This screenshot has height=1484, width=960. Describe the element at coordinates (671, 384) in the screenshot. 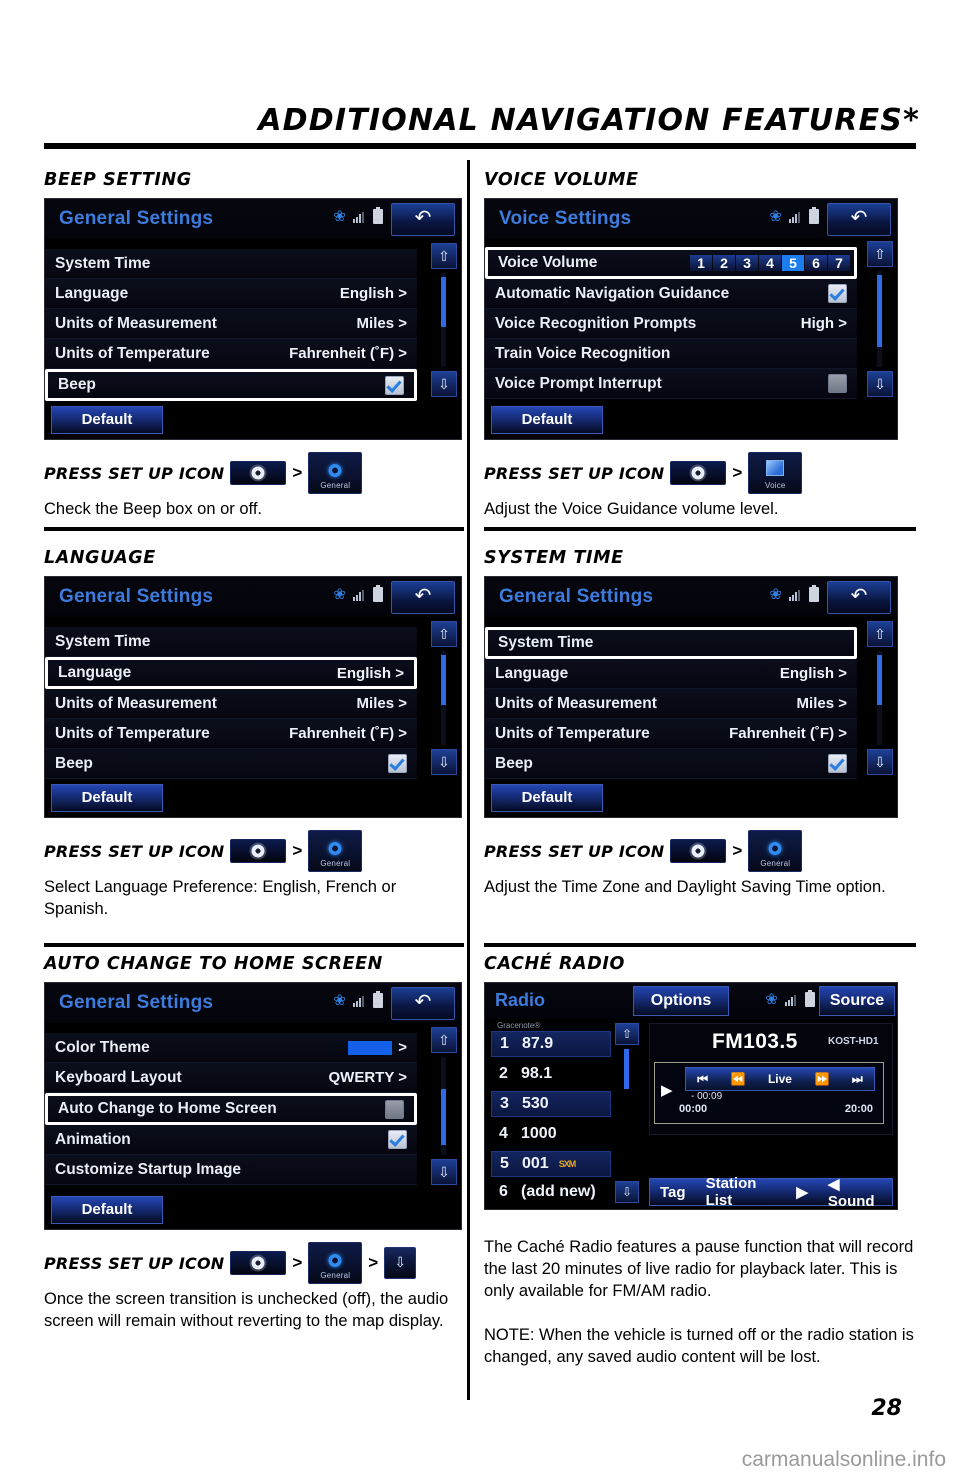

I see `table-row: Voice Prompt Interrupt` at that location.